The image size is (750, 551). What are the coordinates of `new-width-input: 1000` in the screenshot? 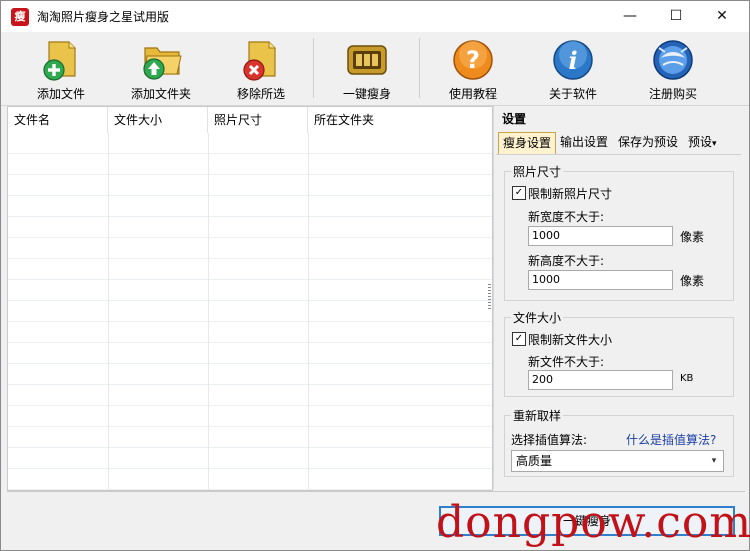 It's located at (600, 236).